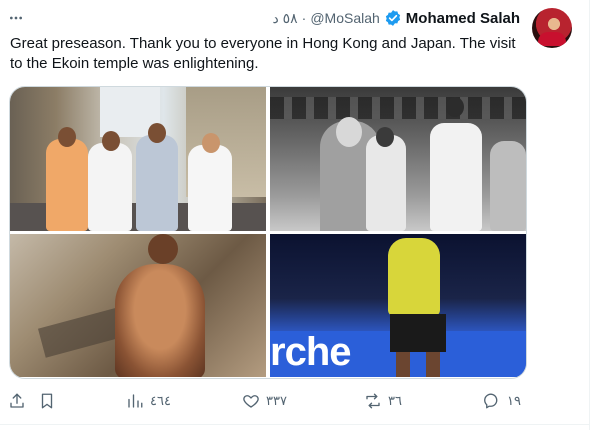  What do you see at coordinates (398, 305) in the screenshot?
I see `photo-training-pitch: rche` at bounding box center [398, 305].